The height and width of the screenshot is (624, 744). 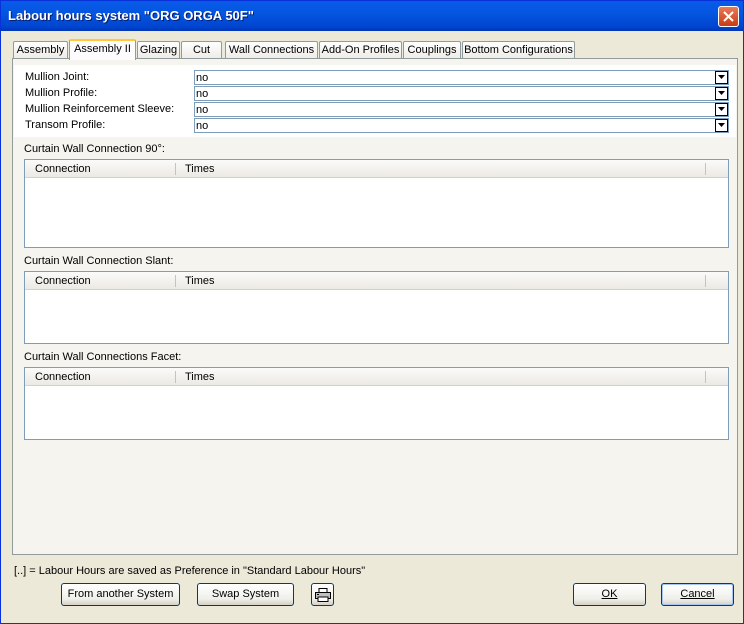 What do you see at coordinates (120, 594) in the screenshot?
I see `from-another-system-button: From another System` at bounding box center [120, 594].